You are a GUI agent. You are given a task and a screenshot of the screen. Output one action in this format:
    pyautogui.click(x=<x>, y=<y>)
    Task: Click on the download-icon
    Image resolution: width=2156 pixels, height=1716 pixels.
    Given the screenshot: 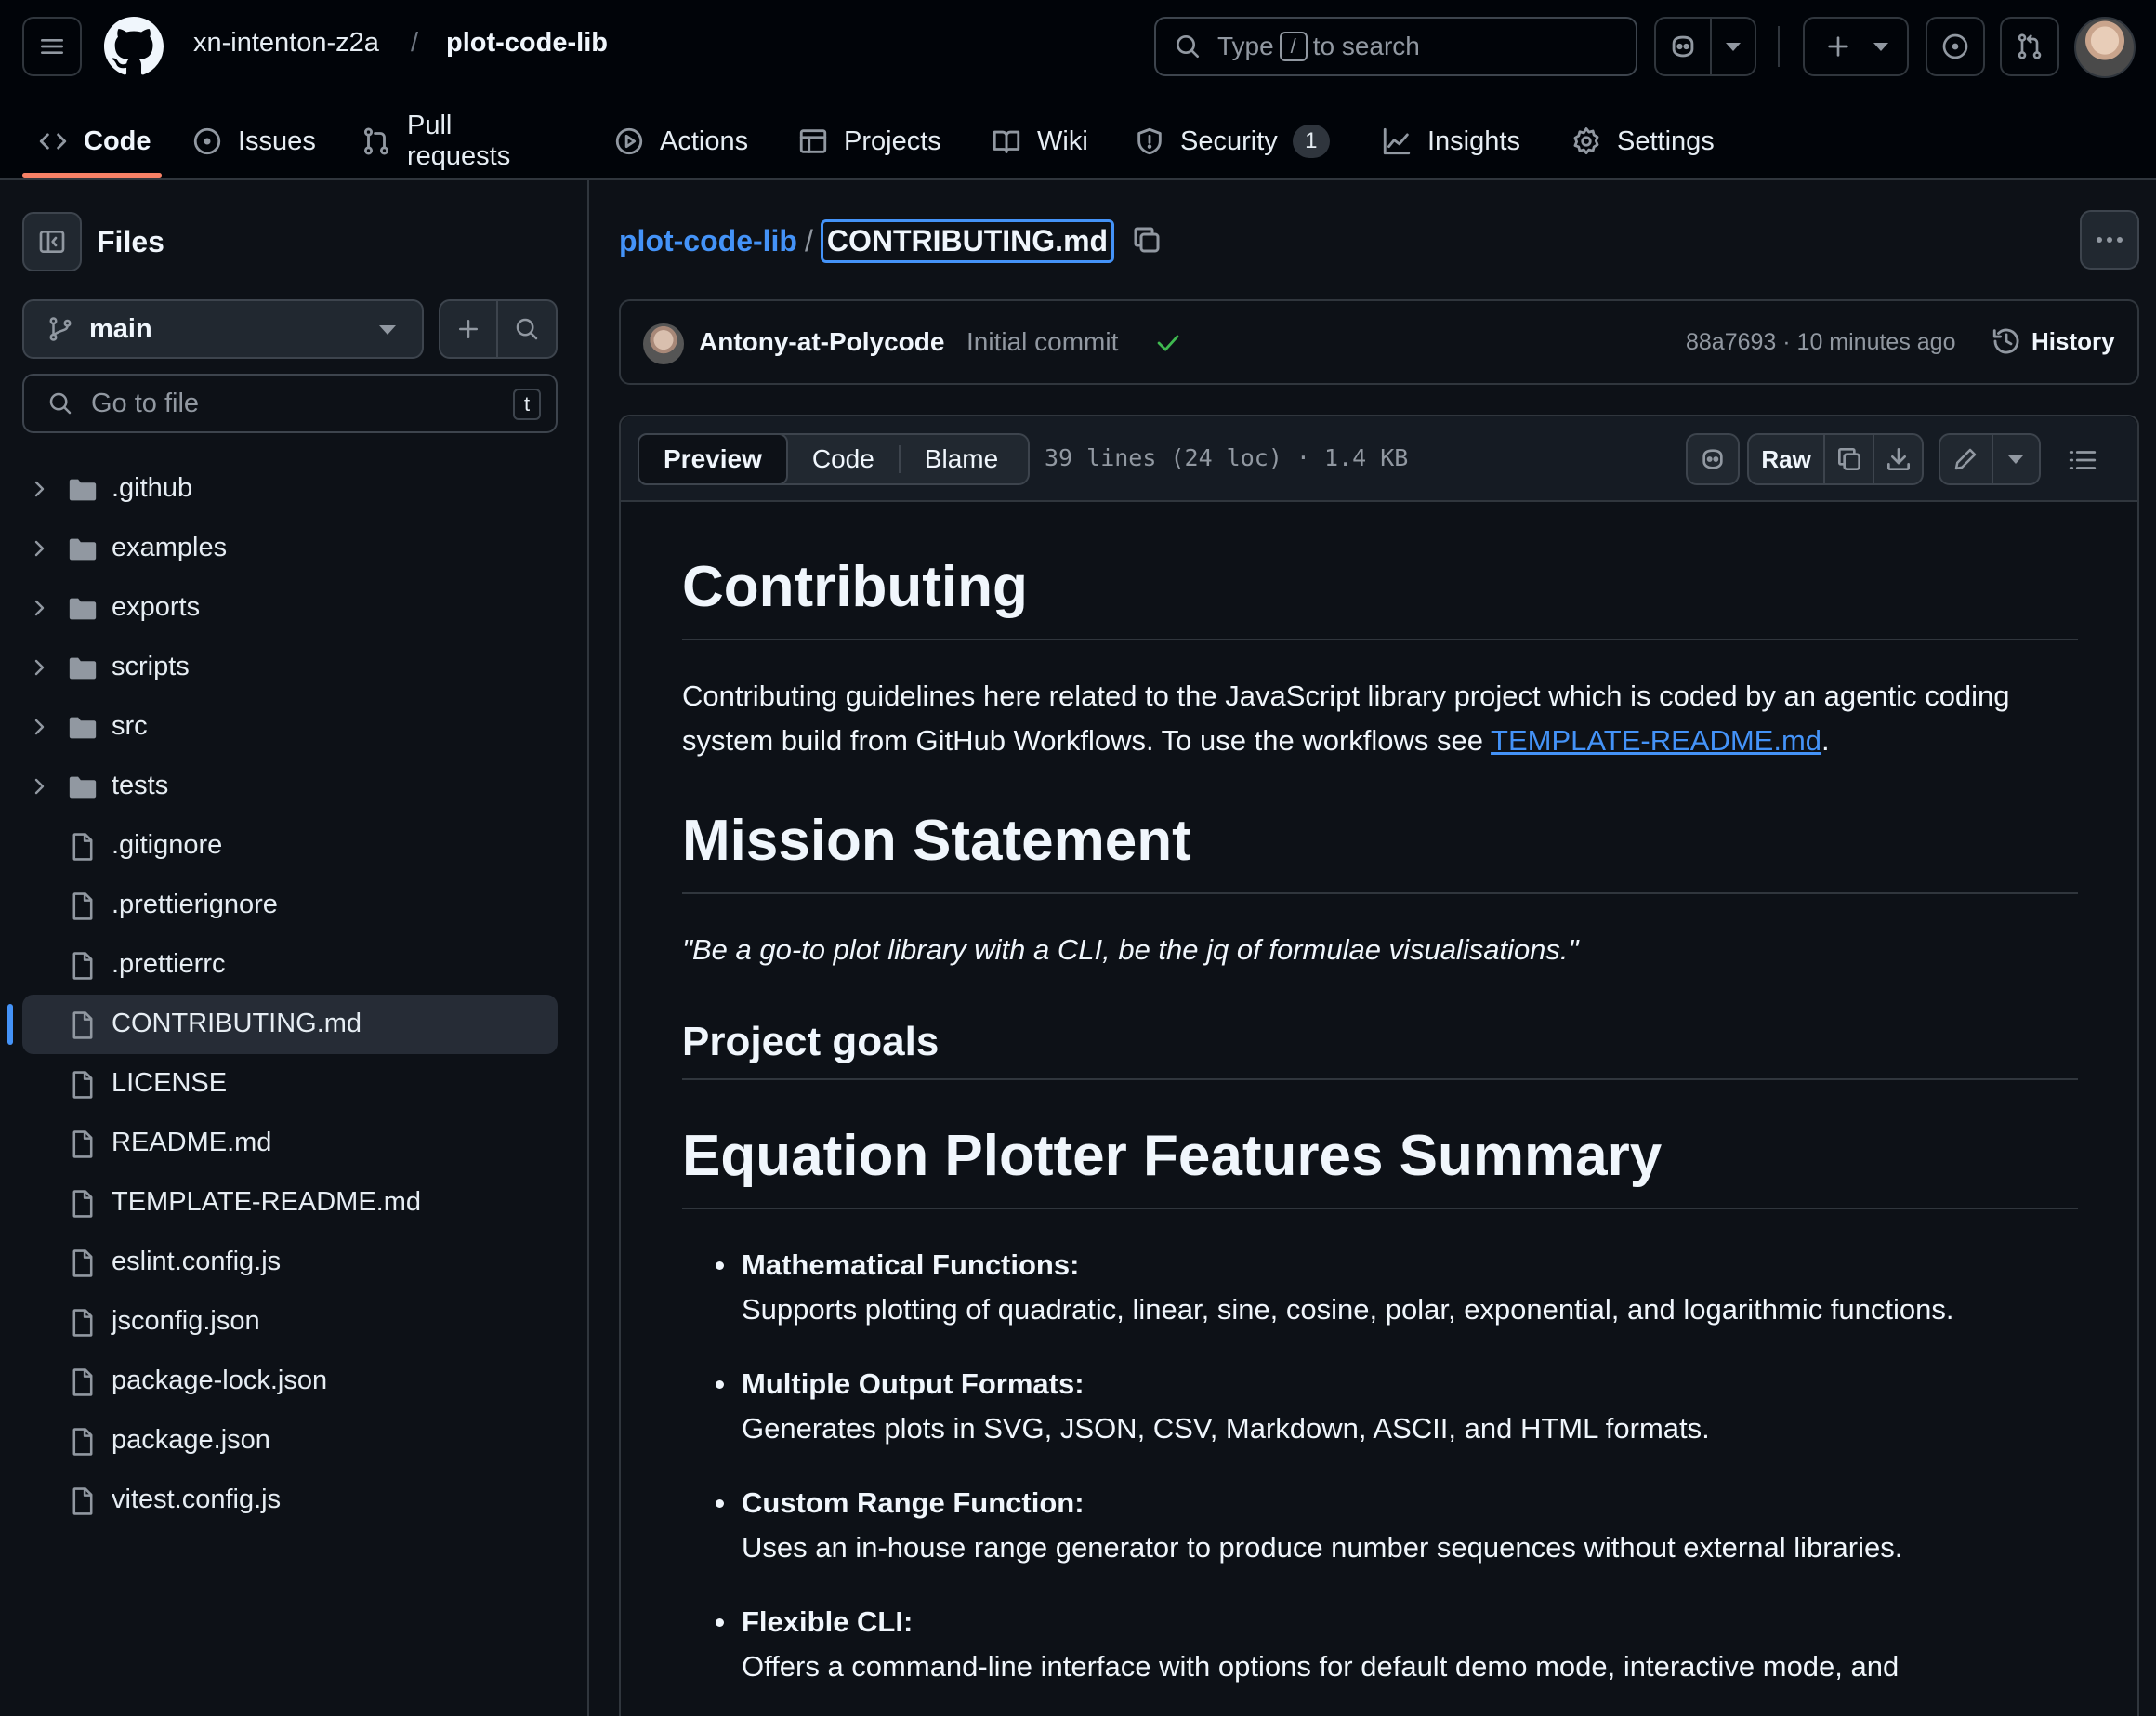 What is the action you would take?
    pyautogui.click(x=1899, y=459)
    